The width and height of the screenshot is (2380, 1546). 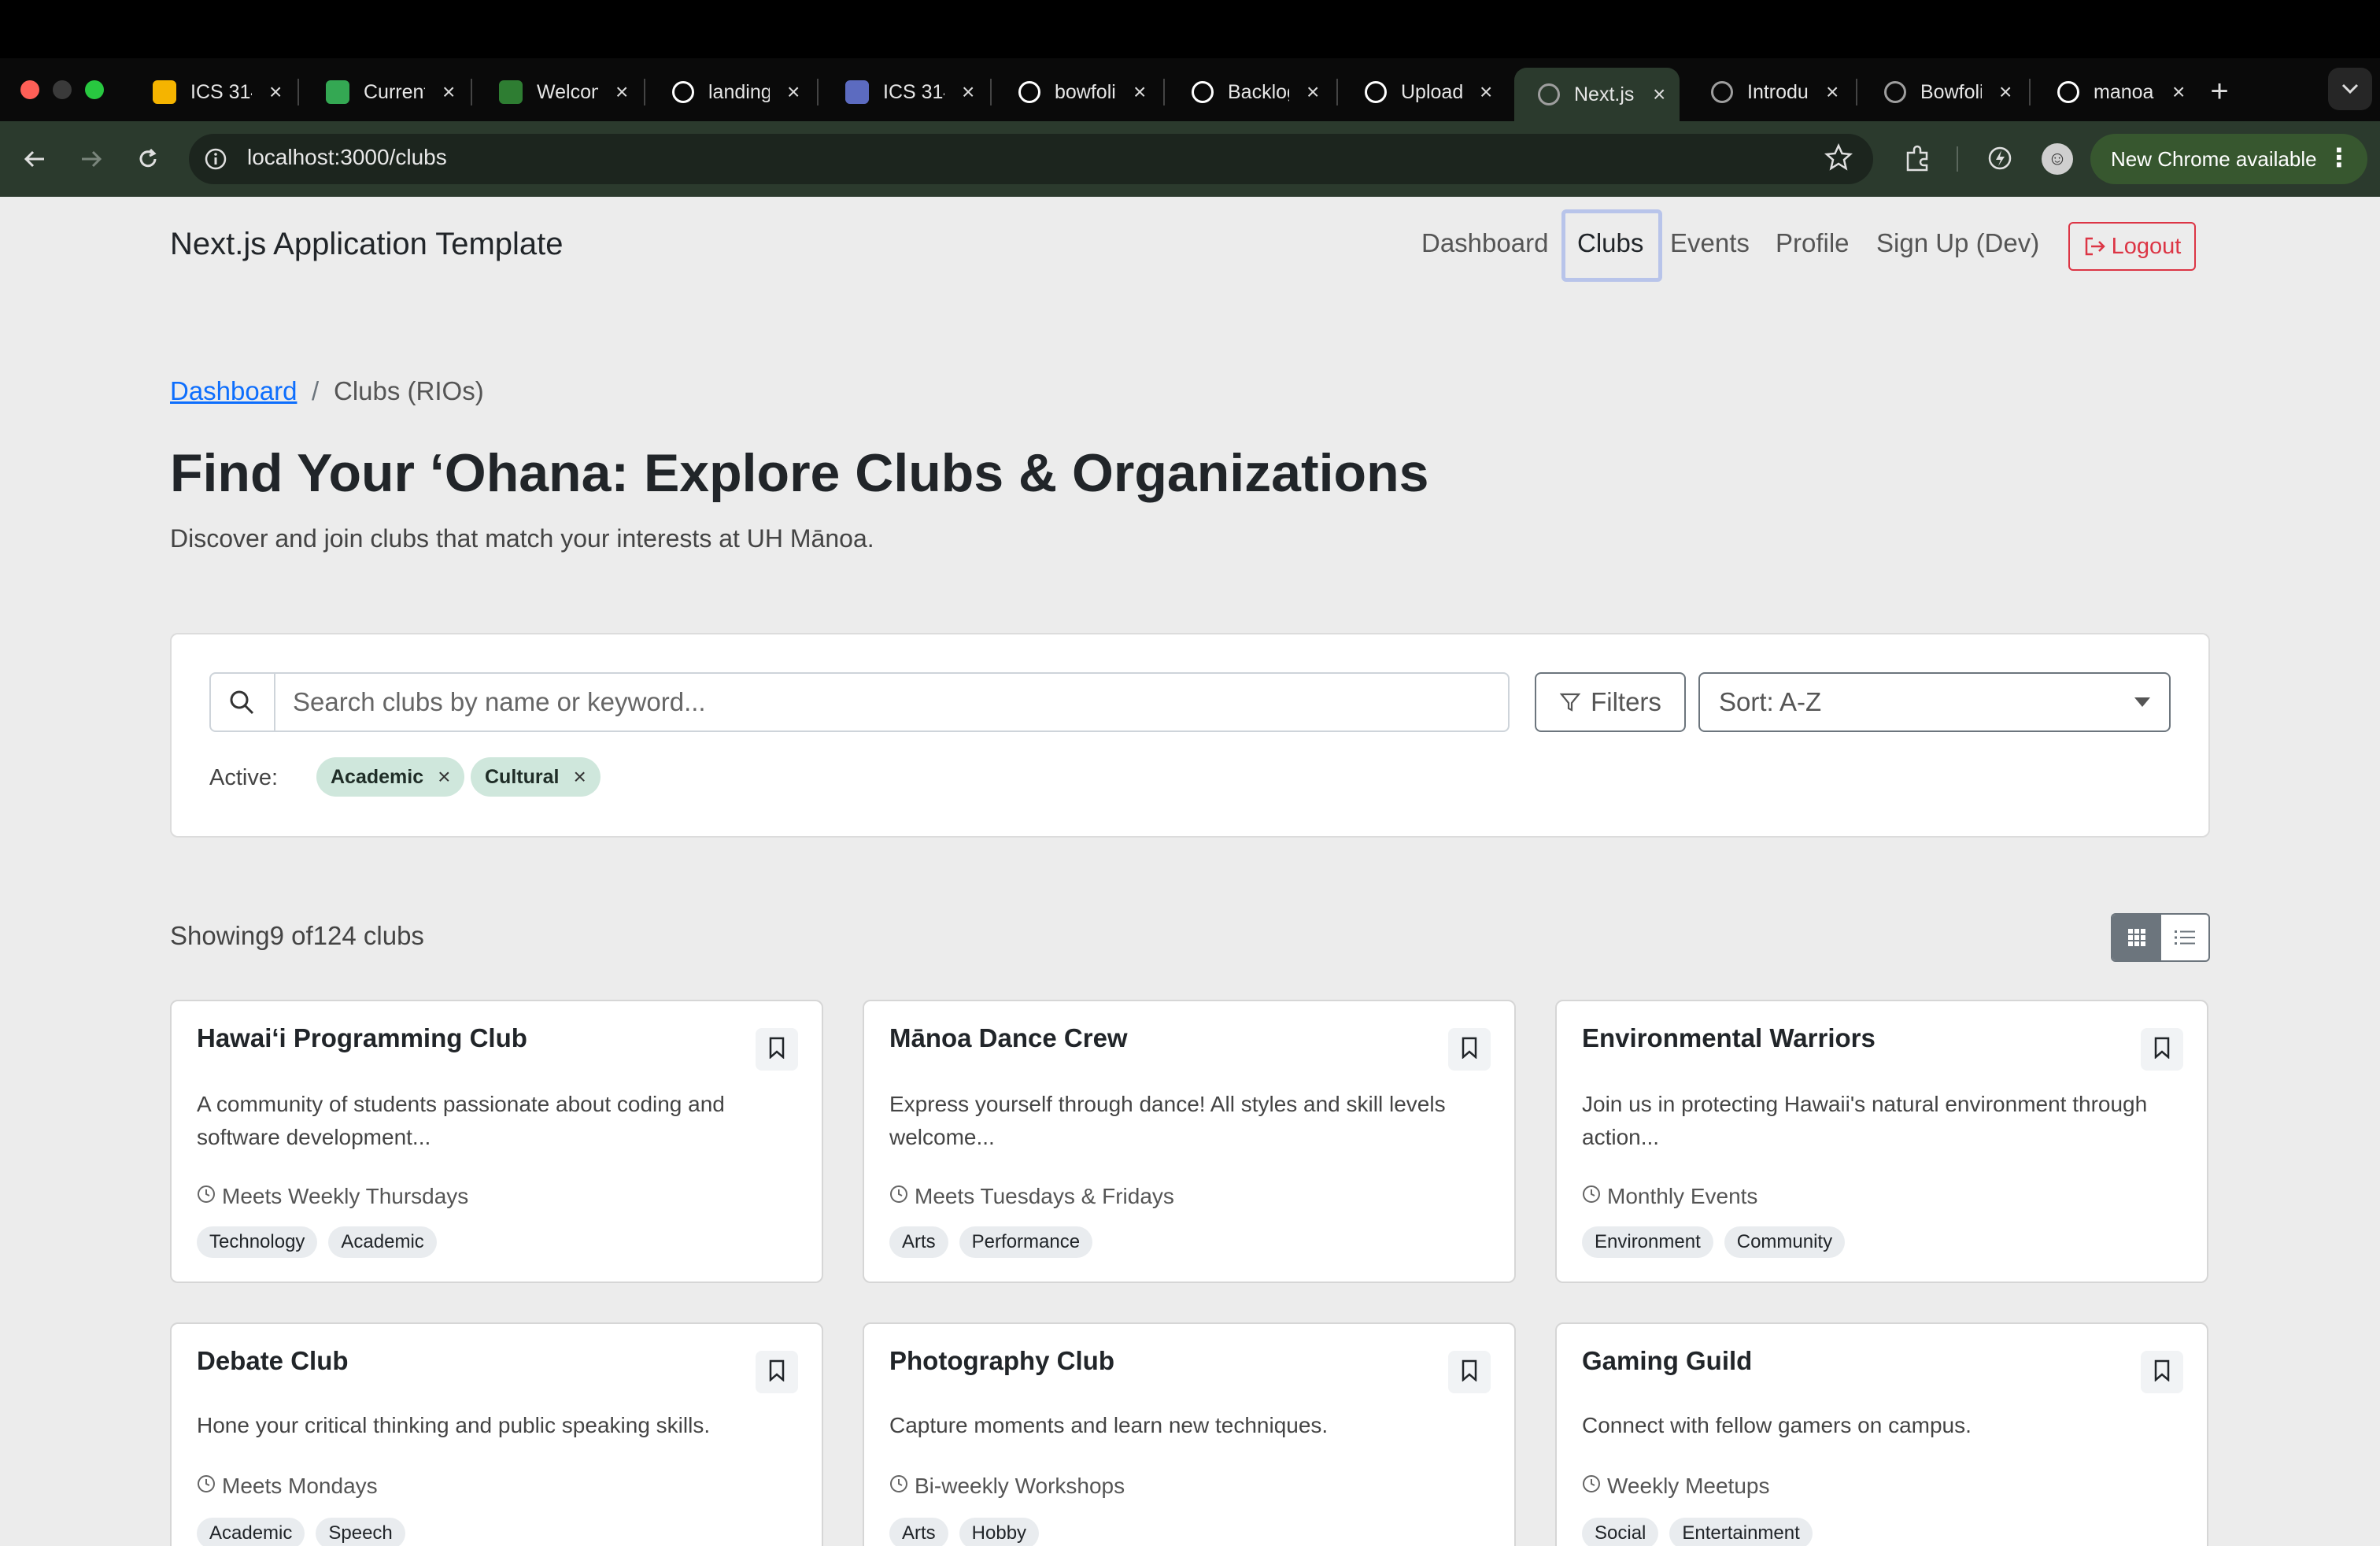 What do you see at coordinates (220, 935) in the screenshot?
I see `showing-prefix: Showing` at bounding box center [220, 935].